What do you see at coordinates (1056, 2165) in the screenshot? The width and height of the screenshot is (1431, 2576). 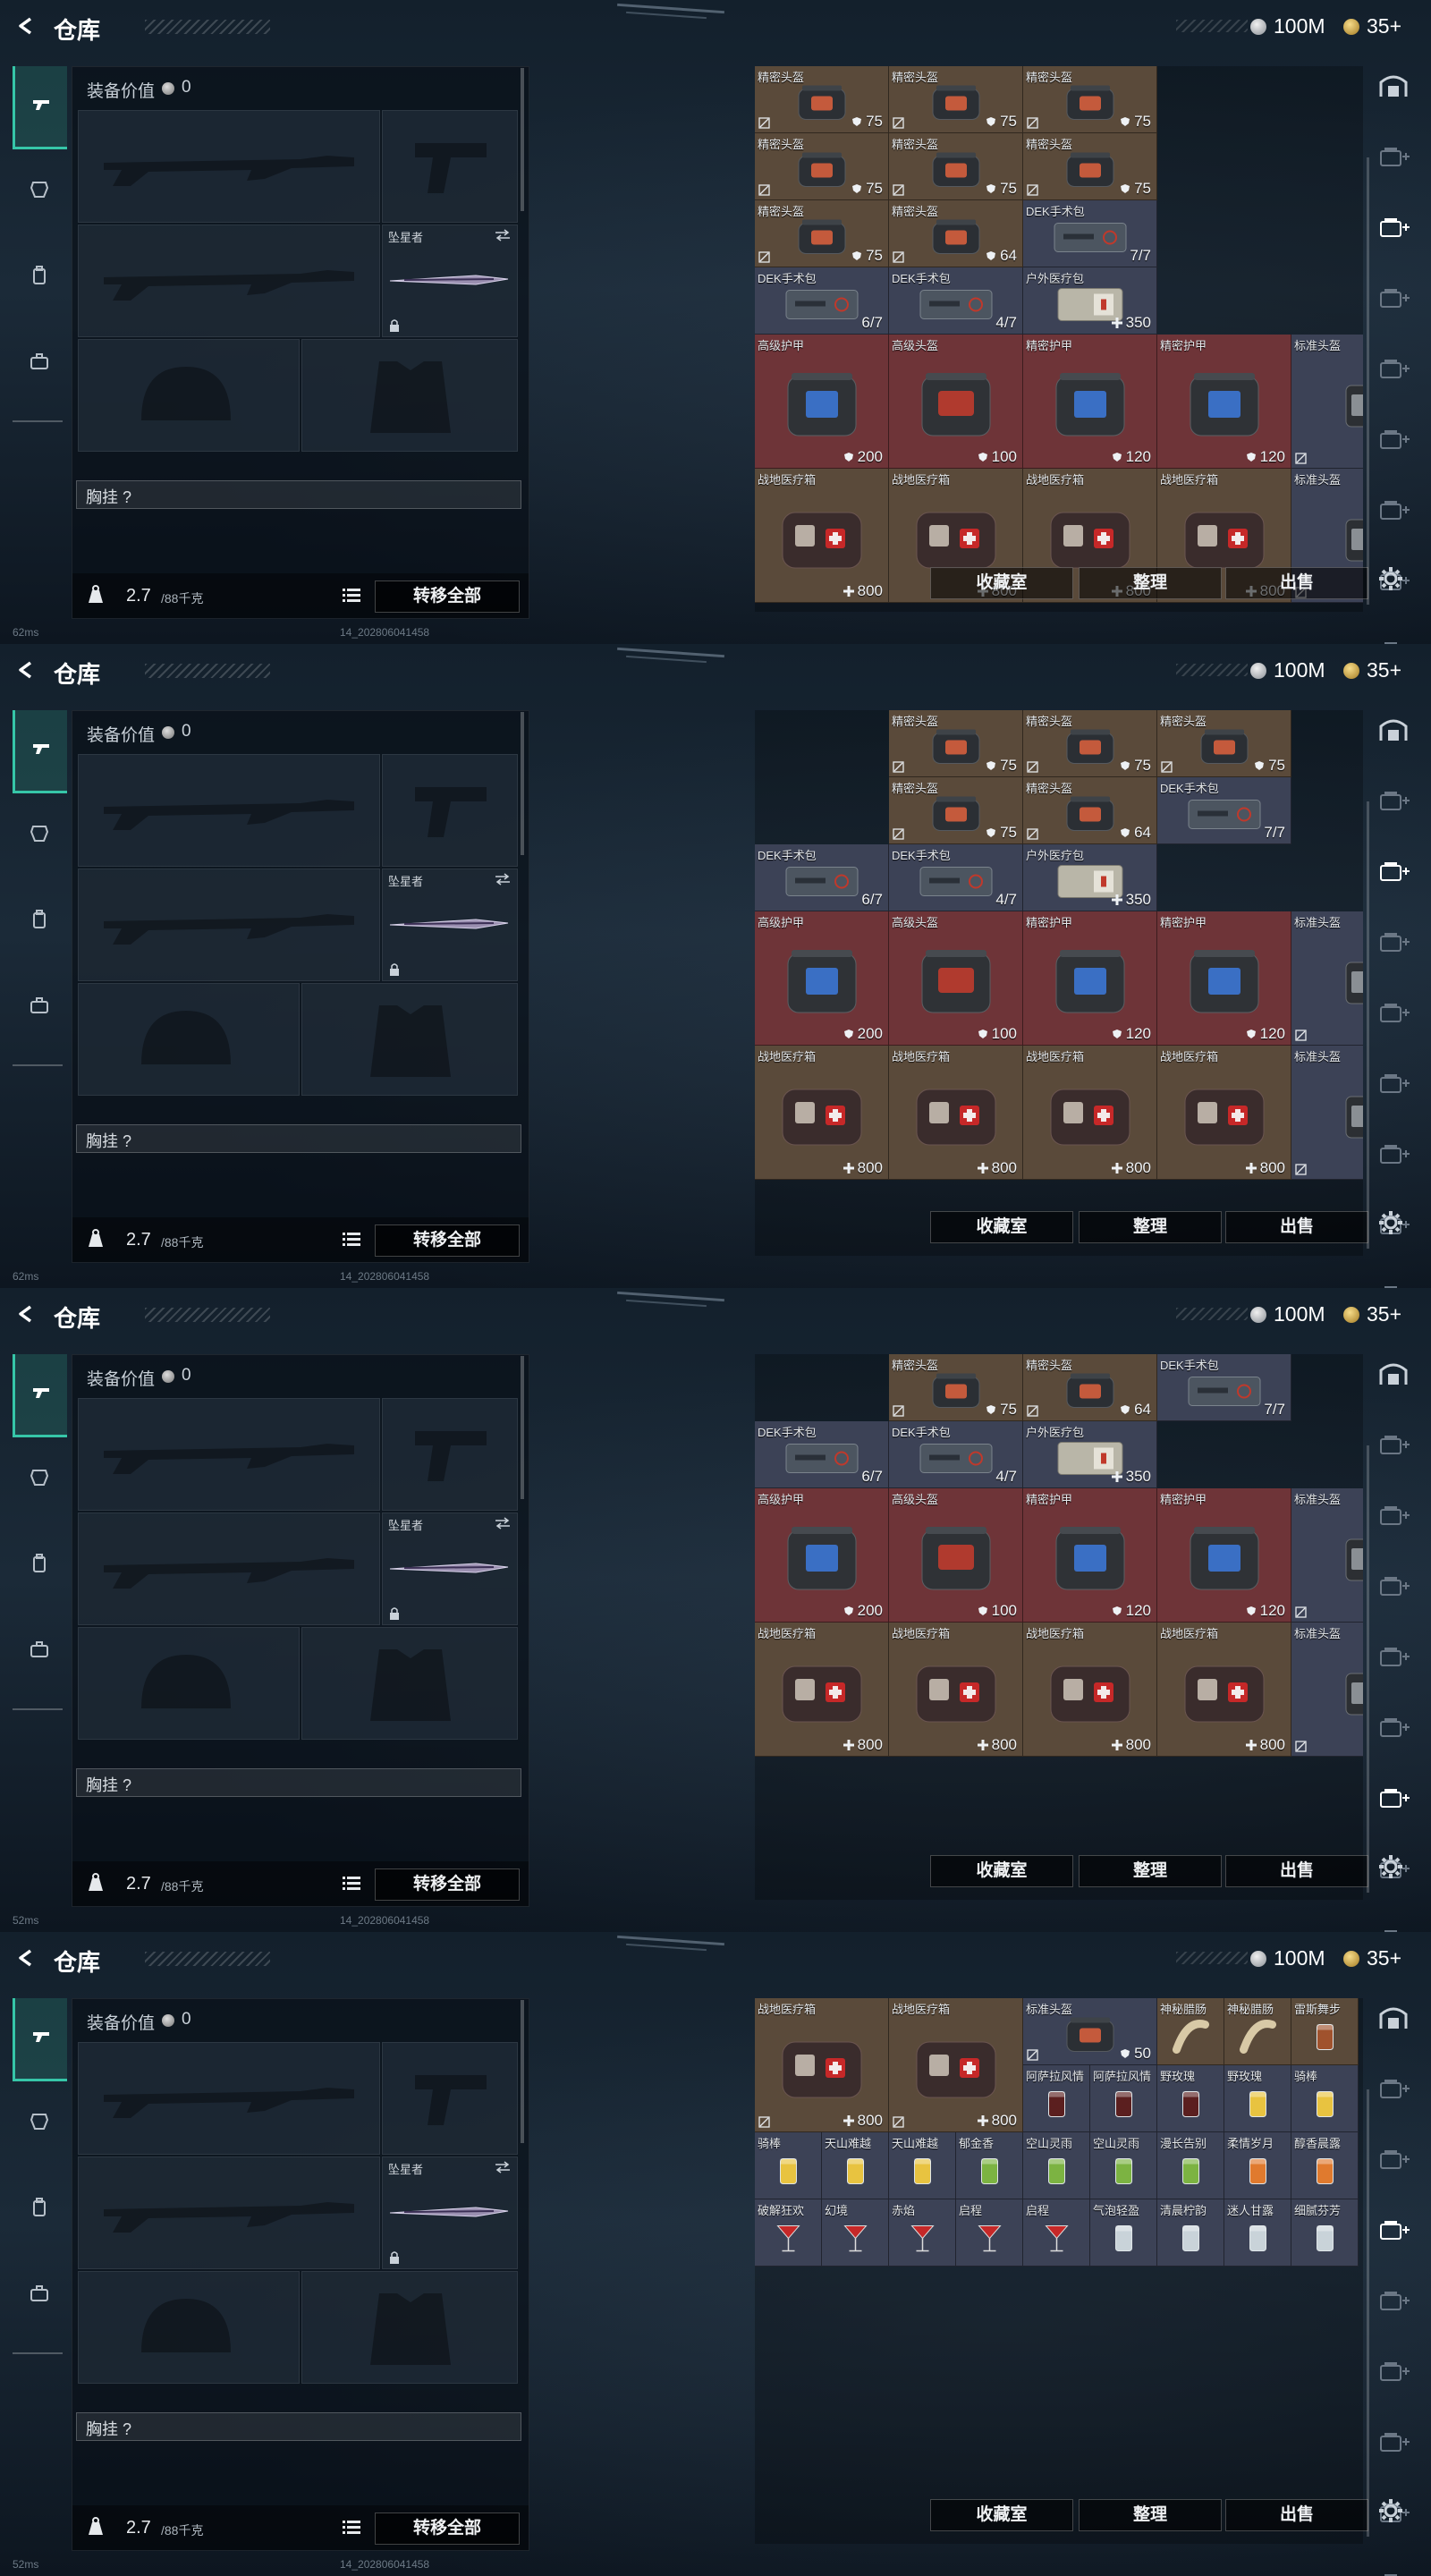 I see `inventory-item: 空山灵雨` at bounding box center [1056, 2165].